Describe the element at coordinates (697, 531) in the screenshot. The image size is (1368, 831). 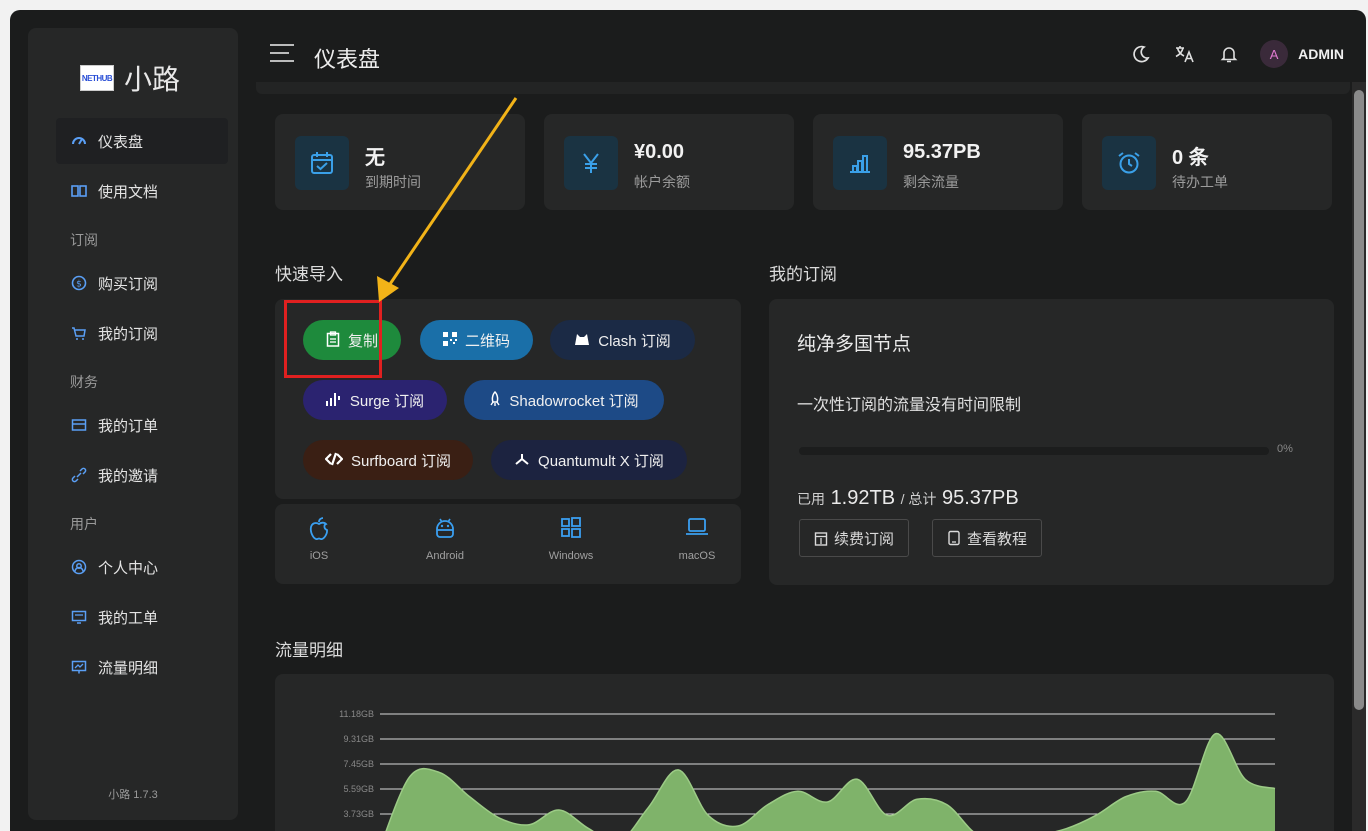
I see `laptop-icon` at that location.